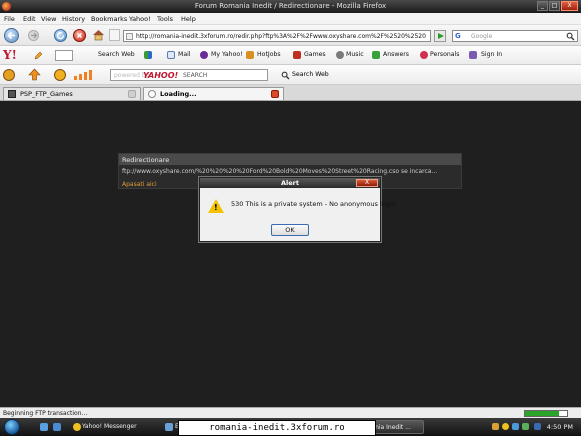  Describe the element at coordinates (269, 54) in the screenshot. I see `yahoo-hotjobs: HotJobs` at that location.